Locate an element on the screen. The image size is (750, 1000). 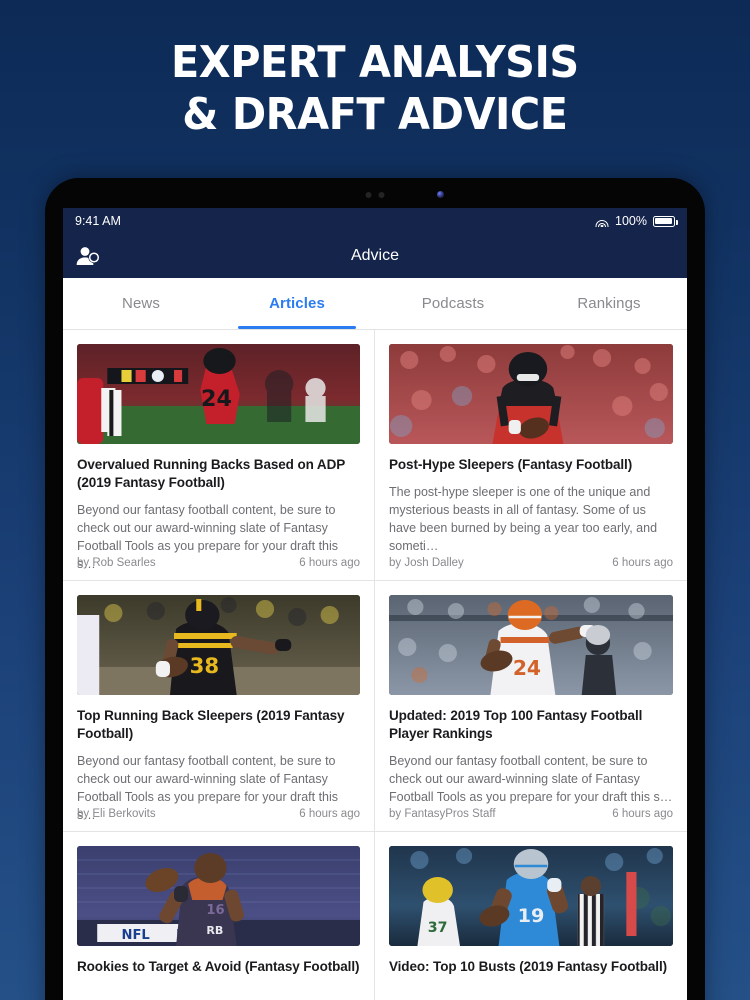
status-bar: 9:41 AM 100% is located at coordinates (375, 221).